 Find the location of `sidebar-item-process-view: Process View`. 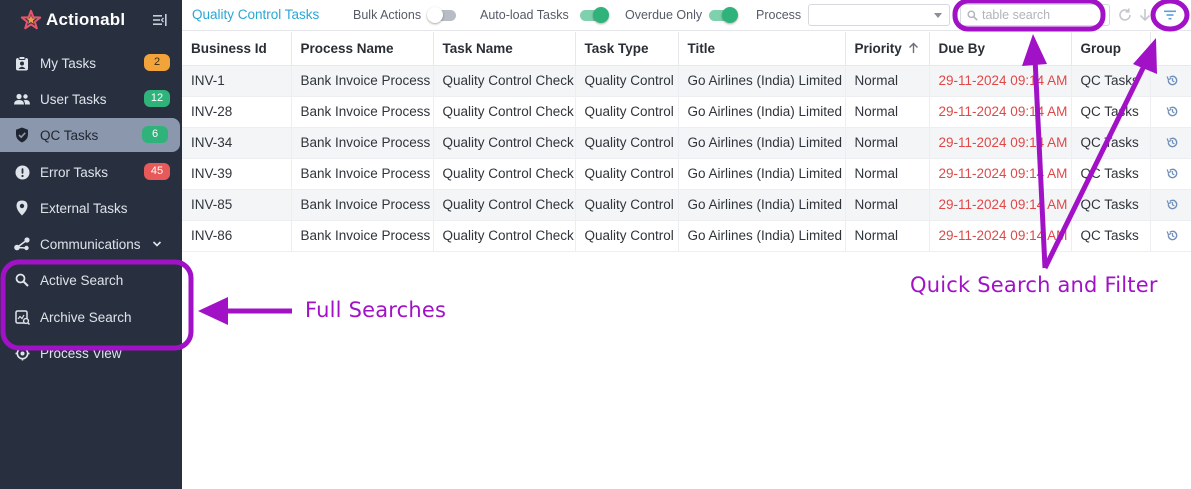

sidebar-item-process-view: Process View is located at coordinates (91, 353).